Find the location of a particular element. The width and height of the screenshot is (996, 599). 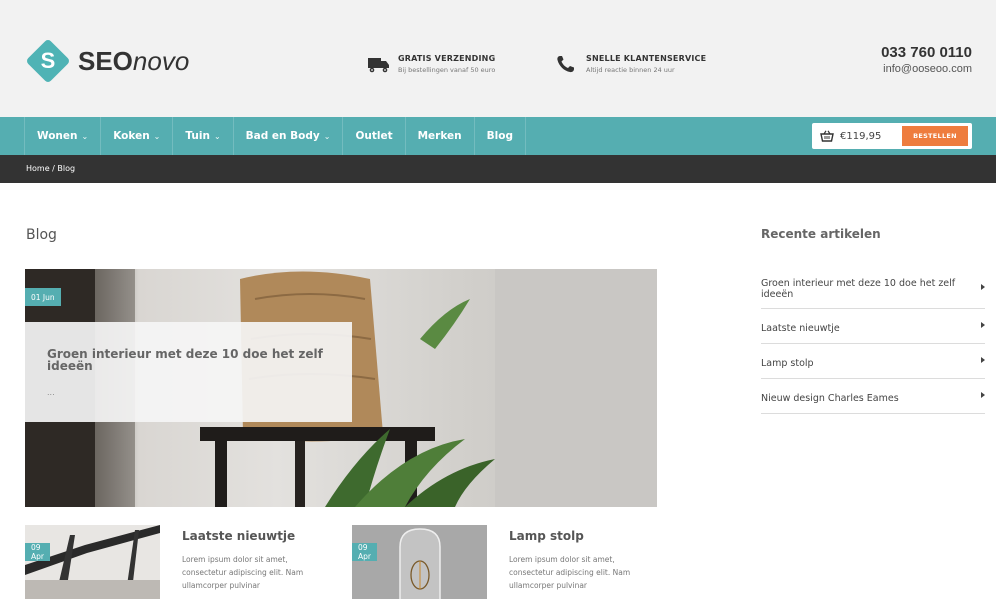

logo-mark: S is located at coordinates (48, 61).